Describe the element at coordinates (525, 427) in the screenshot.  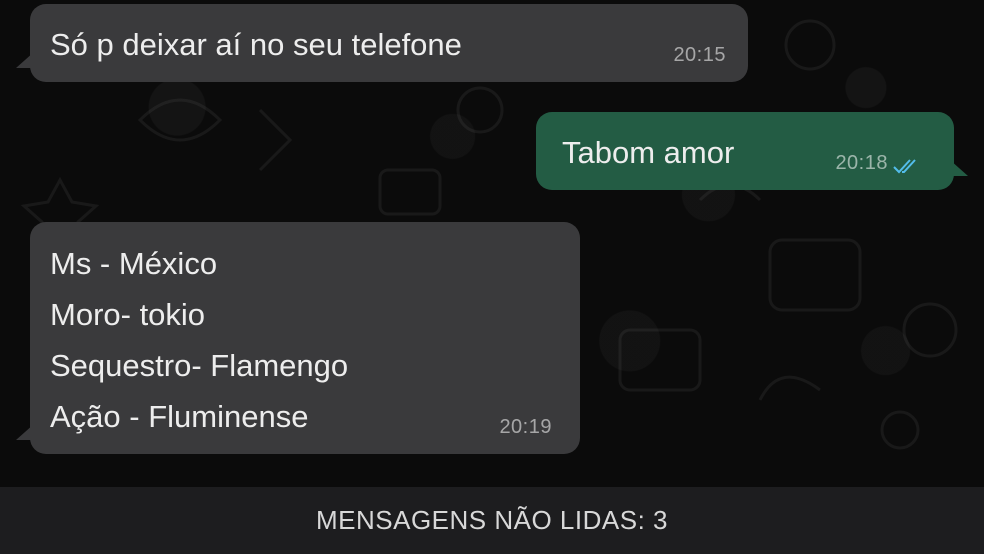
I see `message-time: 20:19` at that location.